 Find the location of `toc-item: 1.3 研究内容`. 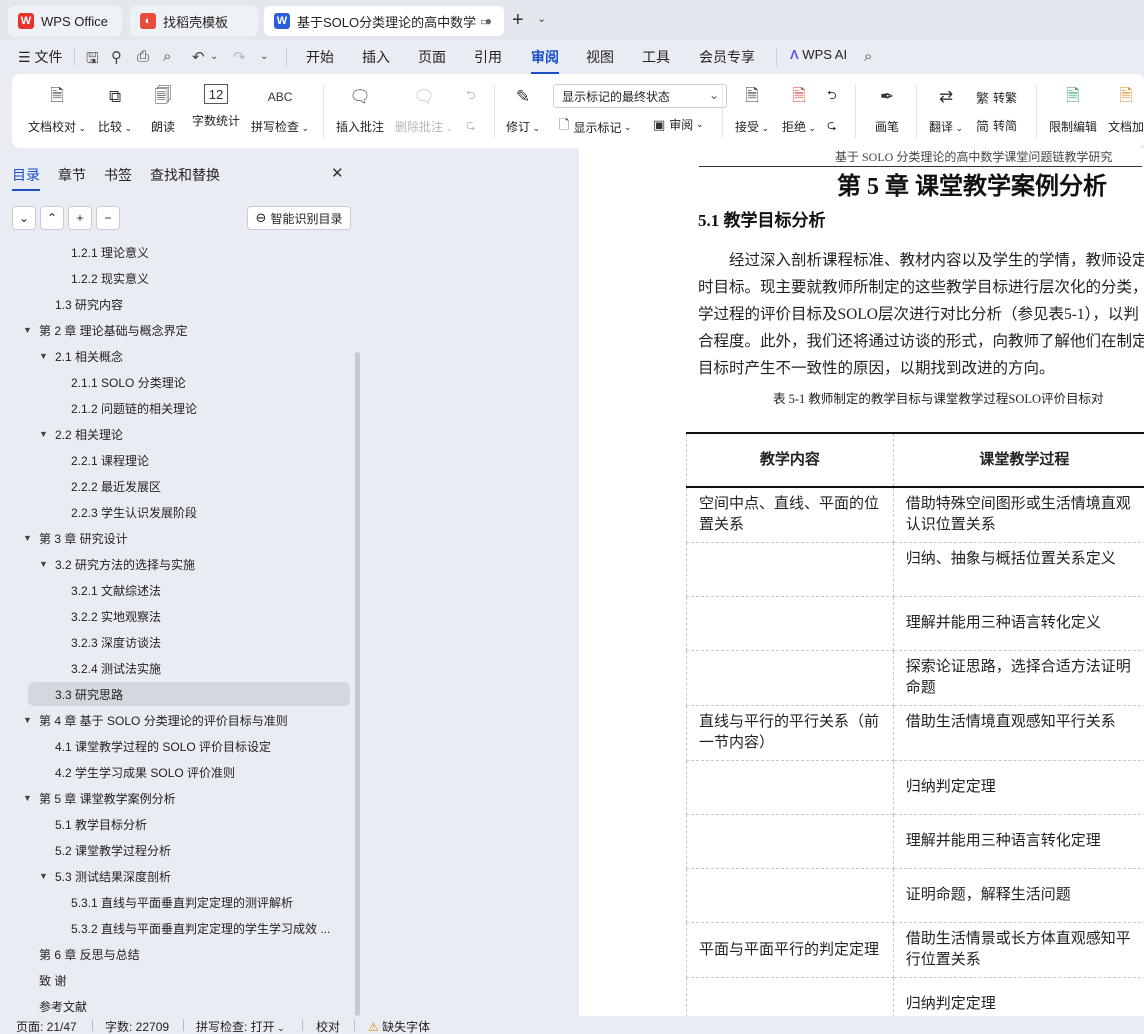

toc-item: 1.3 研究内容 is located at coordinates (175, 304).